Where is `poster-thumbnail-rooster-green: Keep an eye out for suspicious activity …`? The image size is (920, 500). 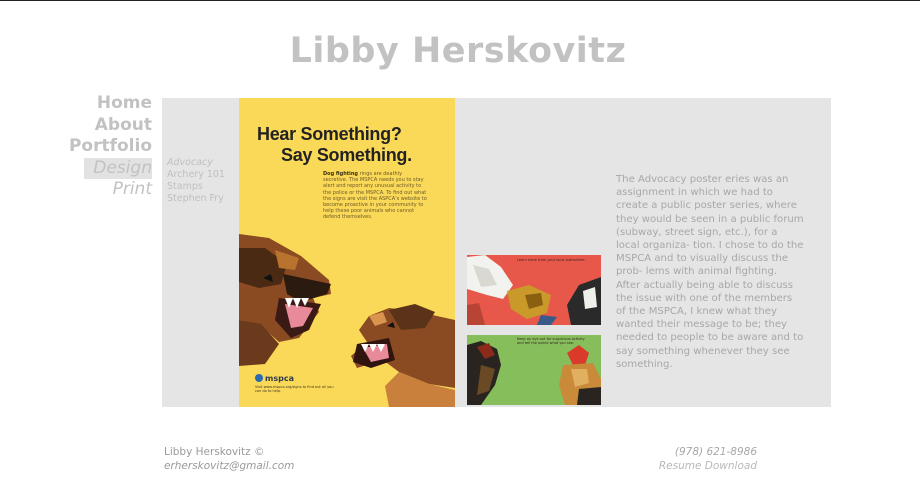 poster-thumbnail-rooster-green: Keep an eye out for suspicious activity … is located at coordinates (534, 370).